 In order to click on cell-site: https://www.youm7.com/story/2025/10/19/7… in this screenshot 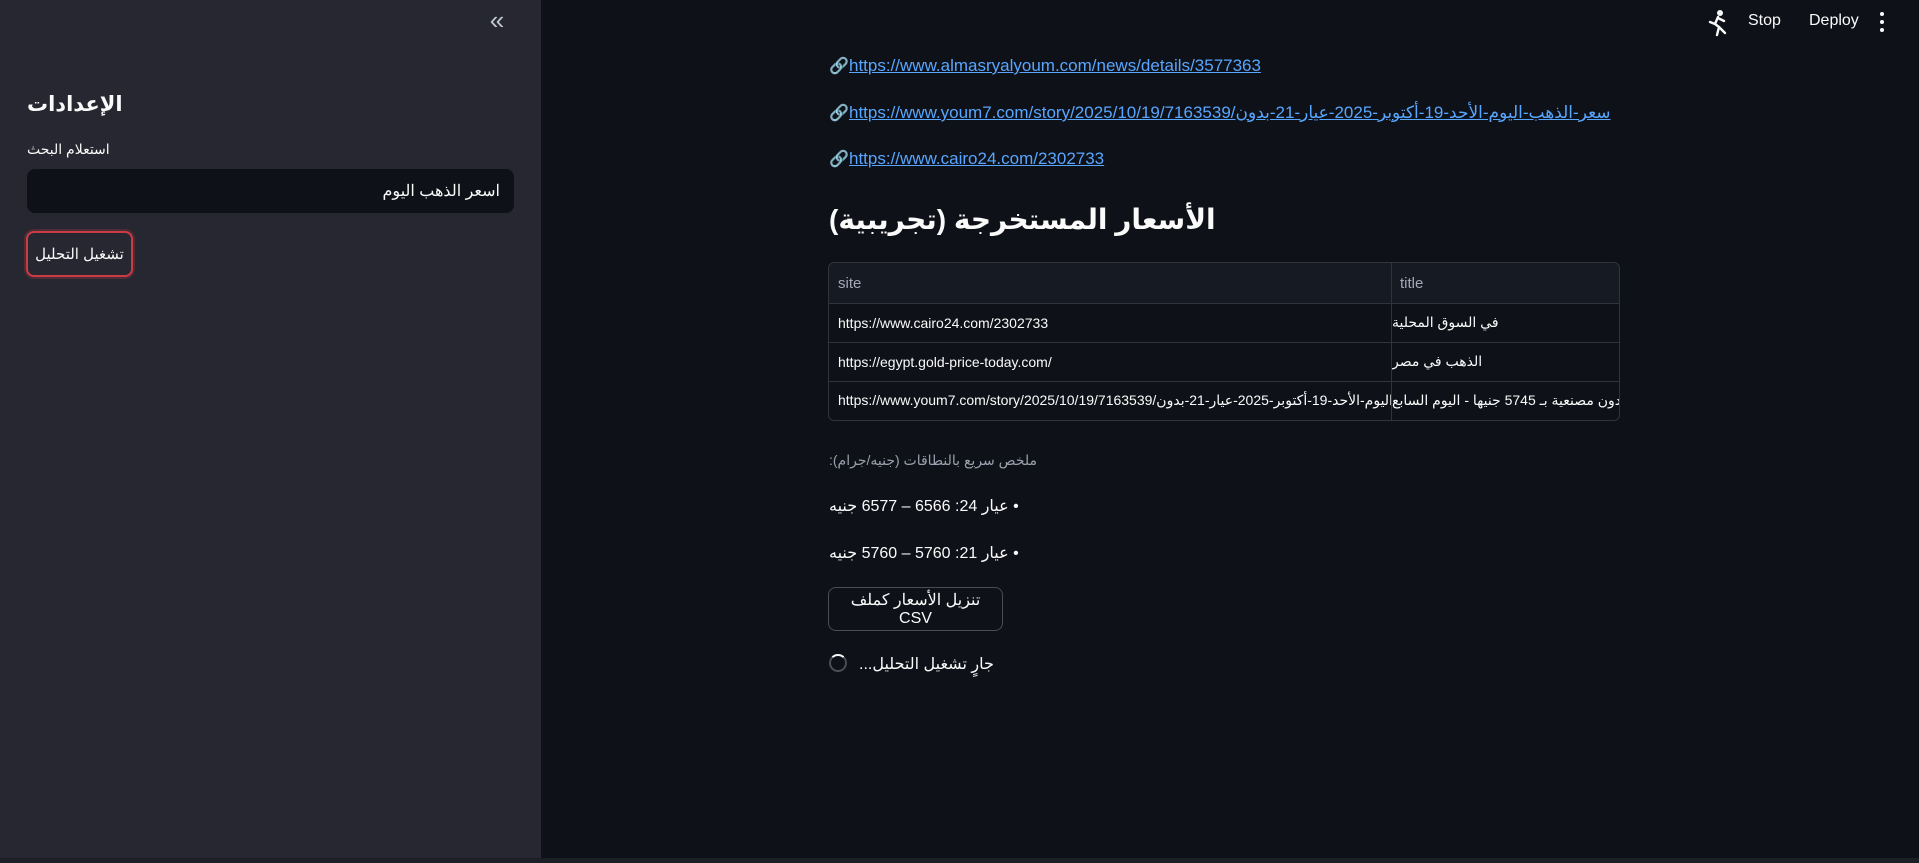, I will do `click(1110, 400)`.